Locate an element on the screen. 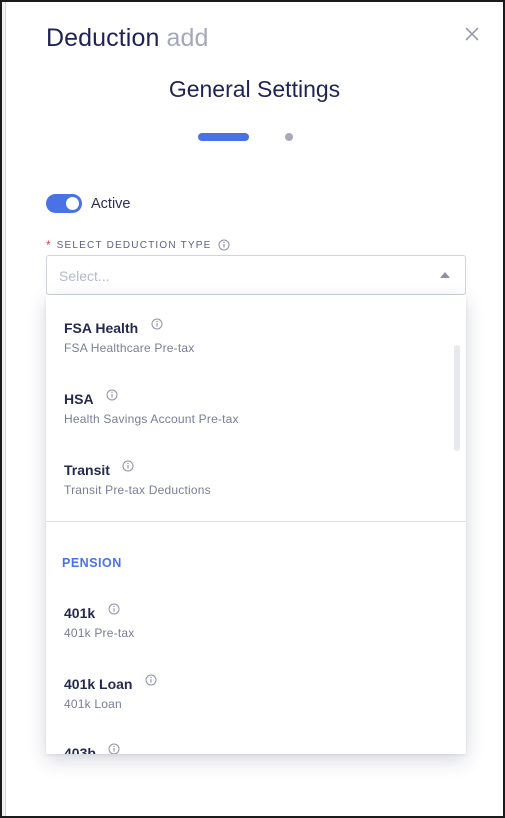 This screenshot has height=818, width=505. deduction-type-label-text: SELECT DEDUCTION TYPE is located at coordinates (134, 245).